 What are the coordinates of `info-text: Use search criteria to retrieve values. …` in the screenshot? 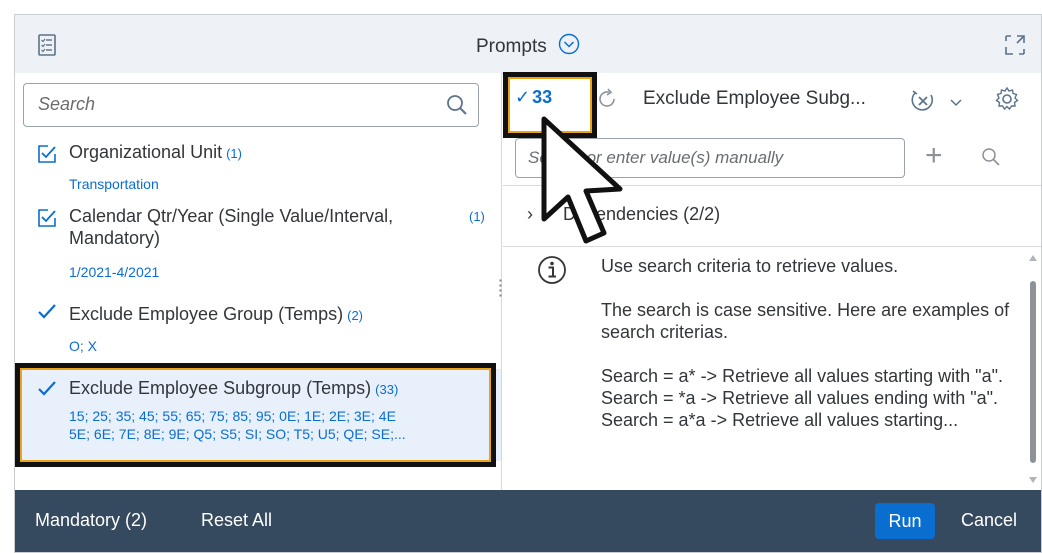 It's located at (805, 343).